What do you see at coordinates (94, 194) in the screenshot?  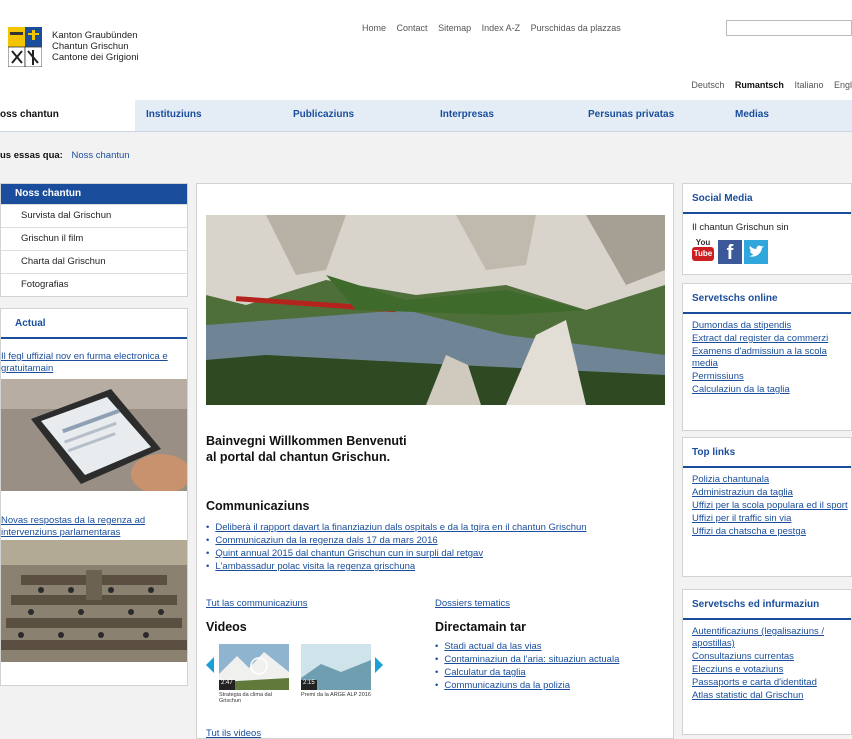 I see `left-menu-head: Noss chantun` at bounding box center [94, 194].